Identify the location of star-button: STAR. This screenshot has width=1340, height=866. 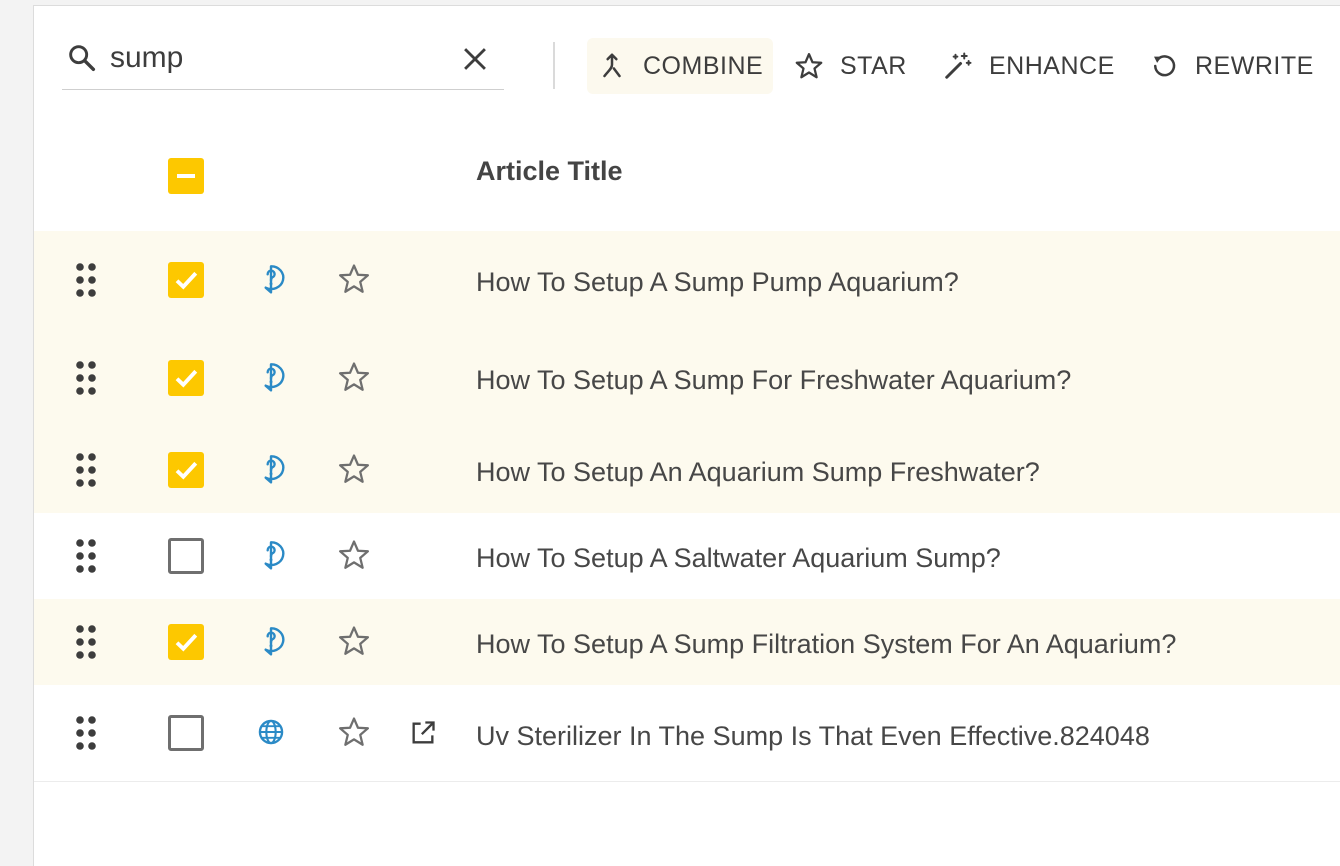
(850, 66).